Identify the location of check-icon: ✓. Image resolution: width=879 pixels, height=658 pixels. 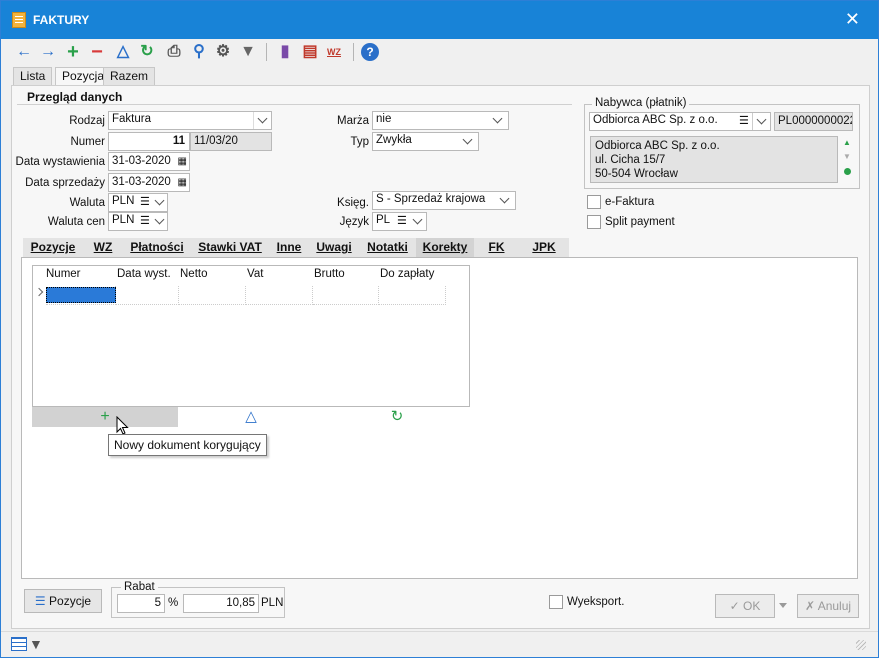
(734, 606).